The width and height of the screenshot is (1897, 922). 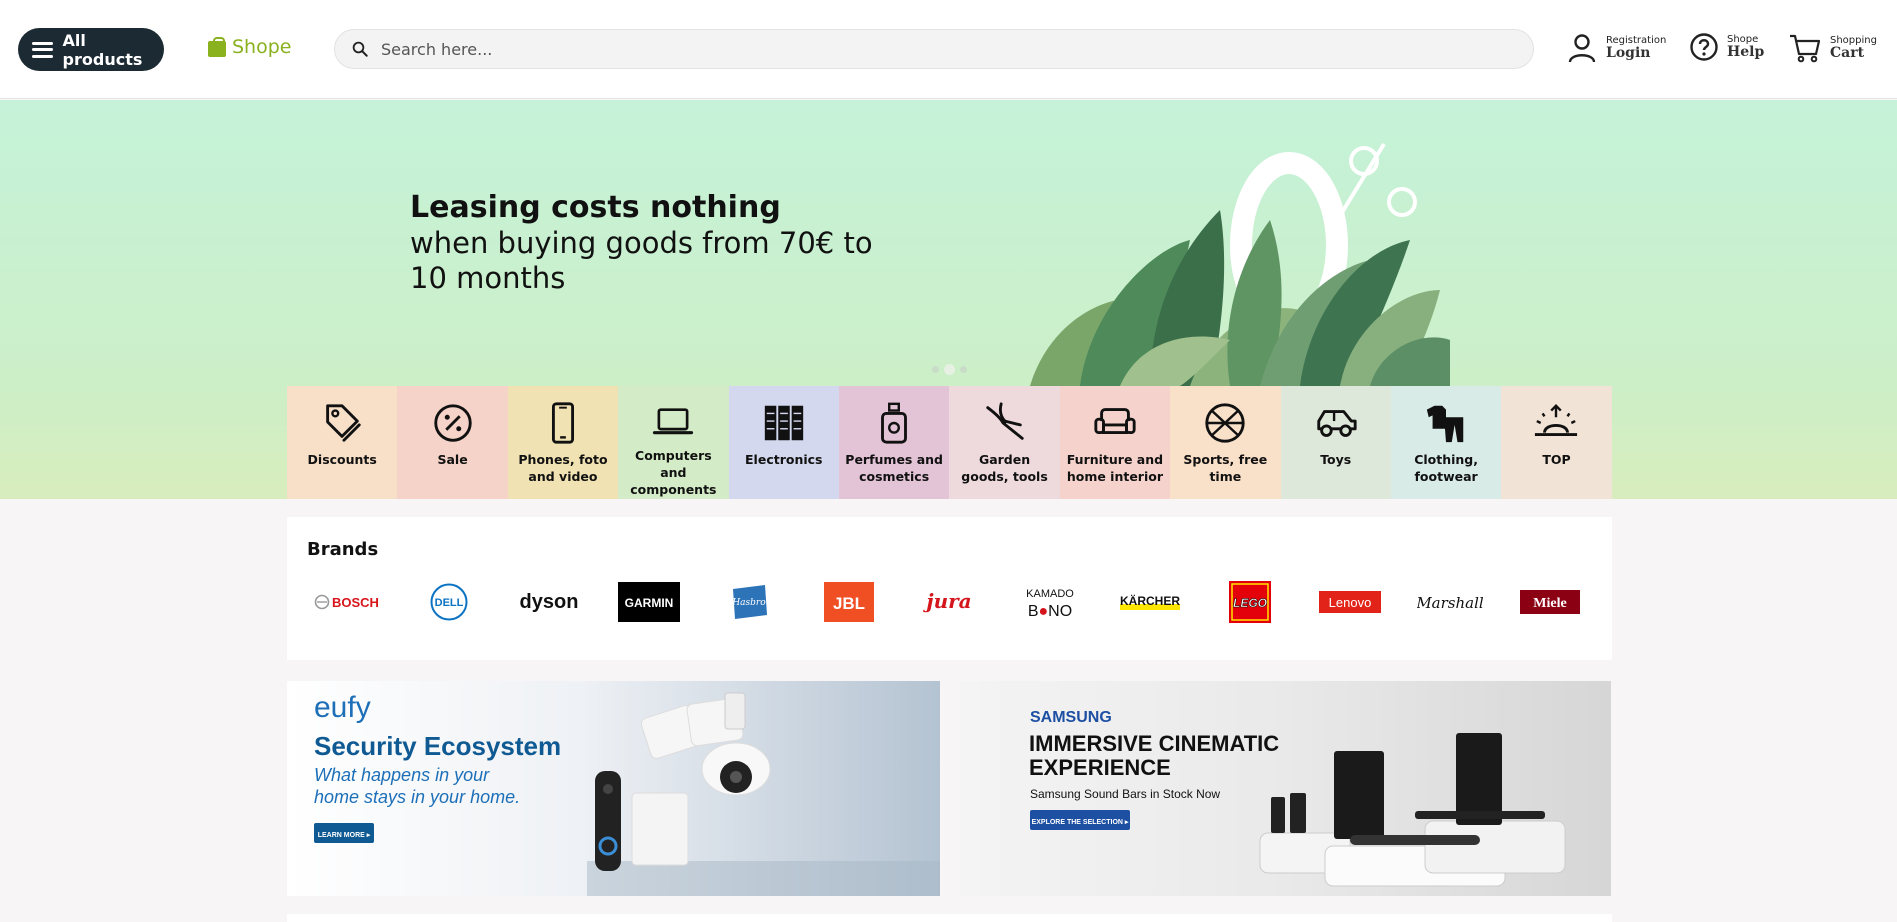 I want to click on clothing-icon, so click(x=1445, y=424).